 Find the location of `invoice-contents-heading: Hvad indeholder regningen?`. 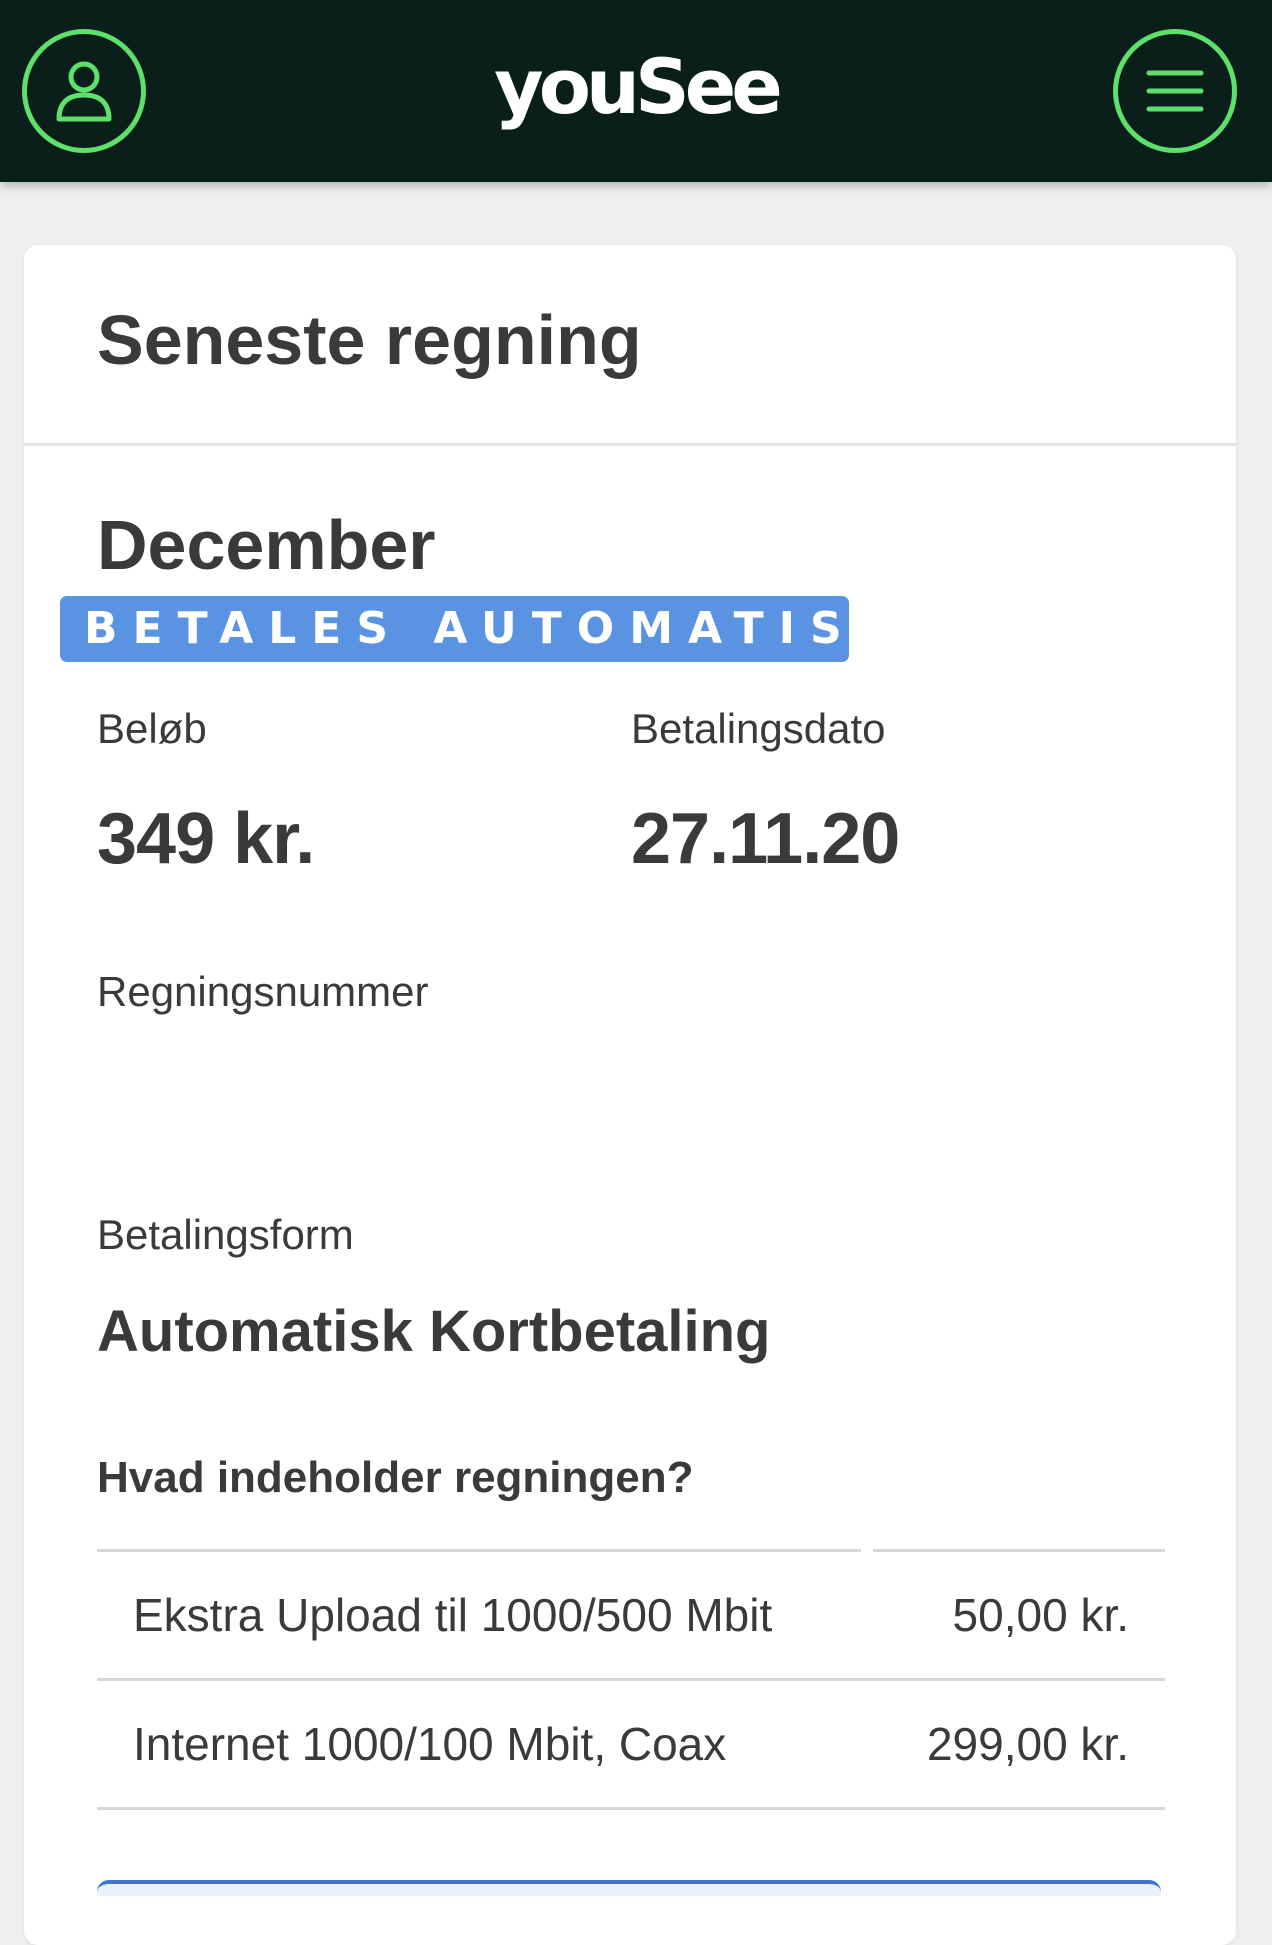

invoice-contents-heading: Hvad indeholder regningen? is located at coordinates (395, 1477).